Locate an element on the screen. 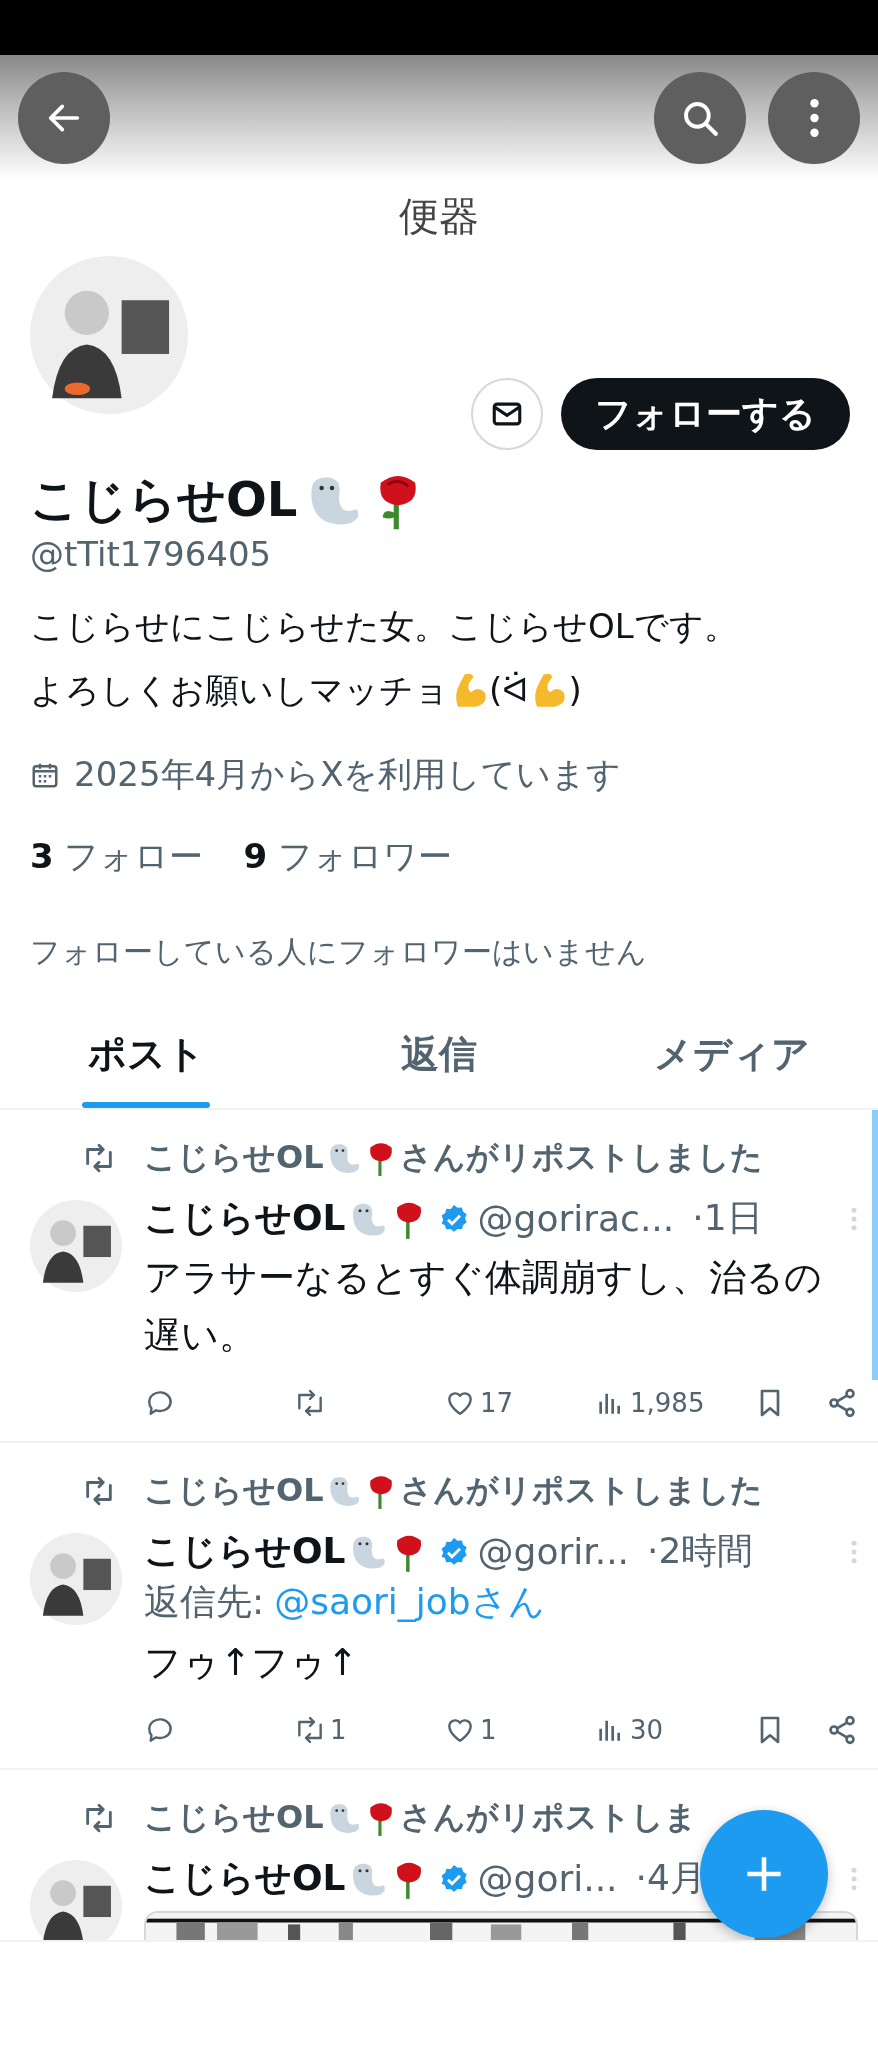 The height and width of the screenshot is (2048, 878). compose-button is located at coordinates (764, 1874).